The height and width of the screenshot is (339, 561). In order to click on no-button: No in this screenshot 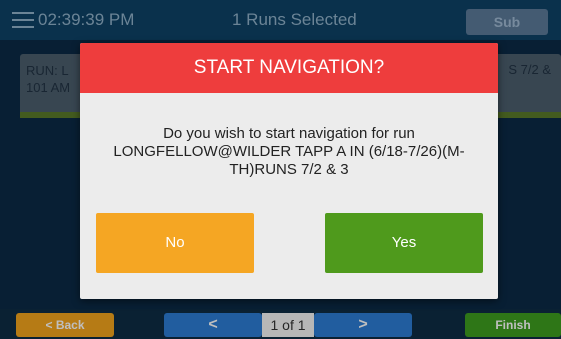, I will do `click(175, 243)`.